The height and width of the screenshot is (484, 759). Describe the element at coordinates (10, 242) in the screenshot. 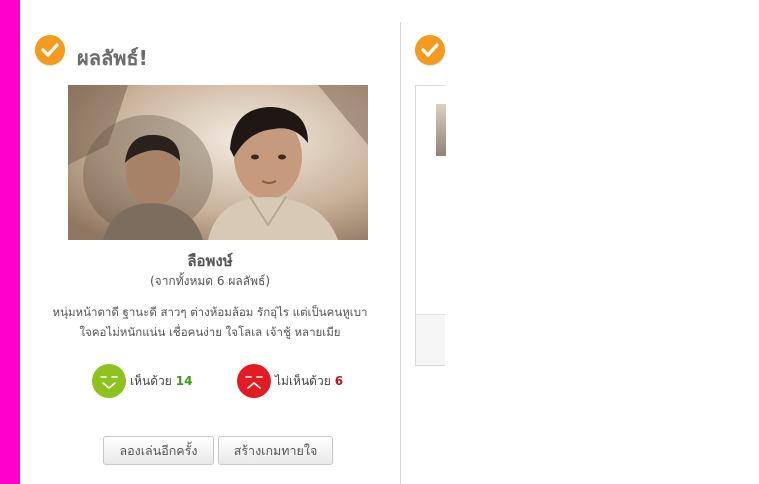

I see `left-accent-strip` at that location.